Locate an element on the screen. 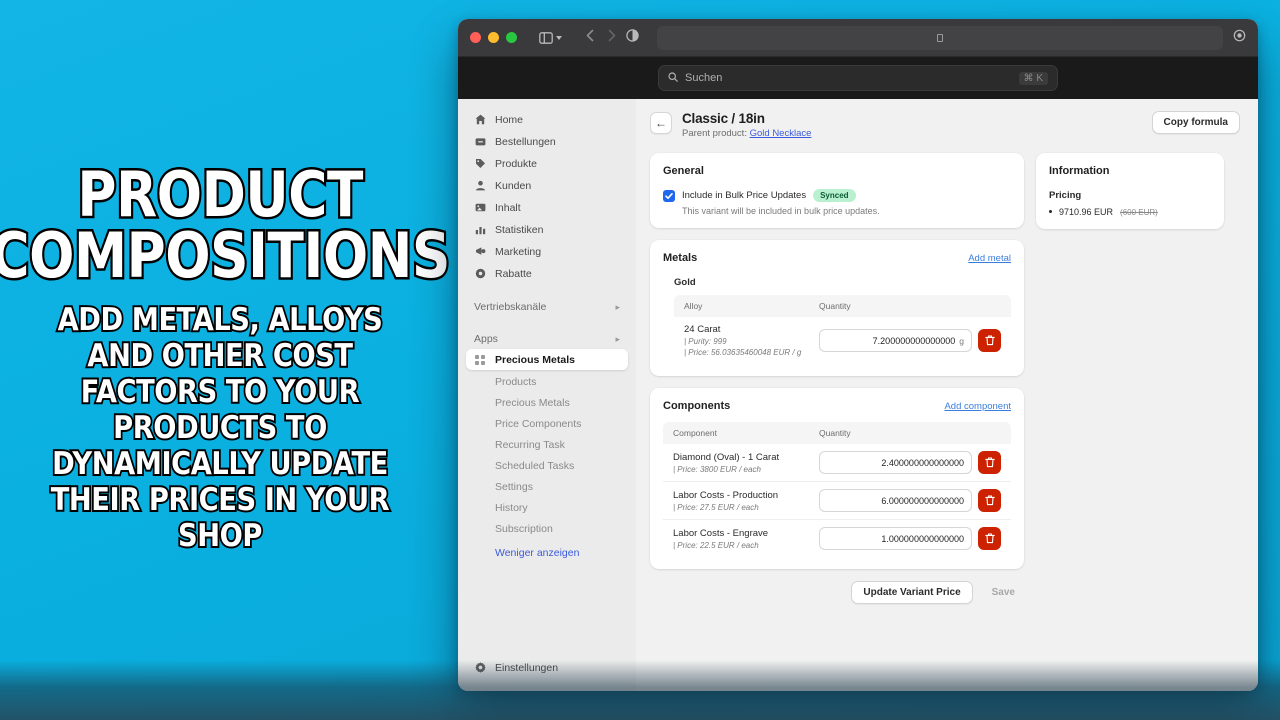 This screenshot has height=720, width=1280. browser-toolbar is located at coordinates (858, 38).